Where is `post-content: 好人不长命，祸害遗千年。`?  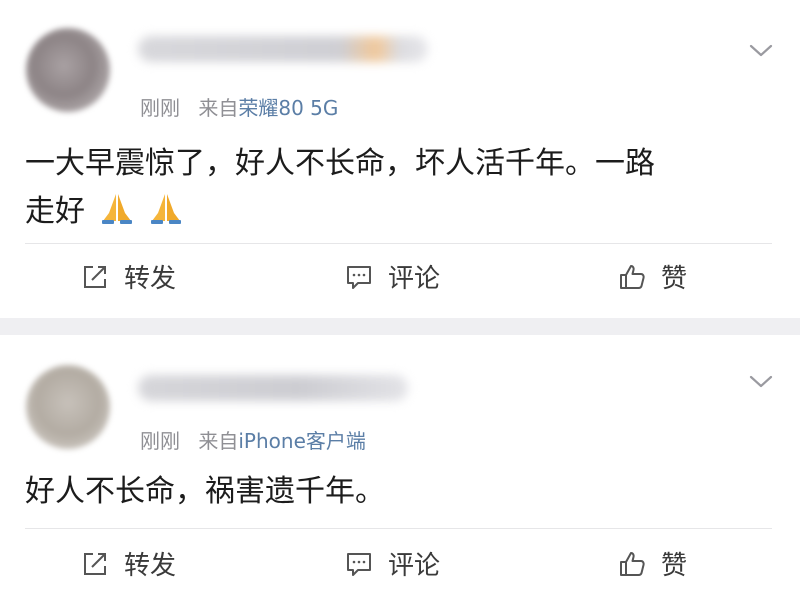
post-content: 好人不长命，祸害遗千年。 is located at coordinates (397, 492).